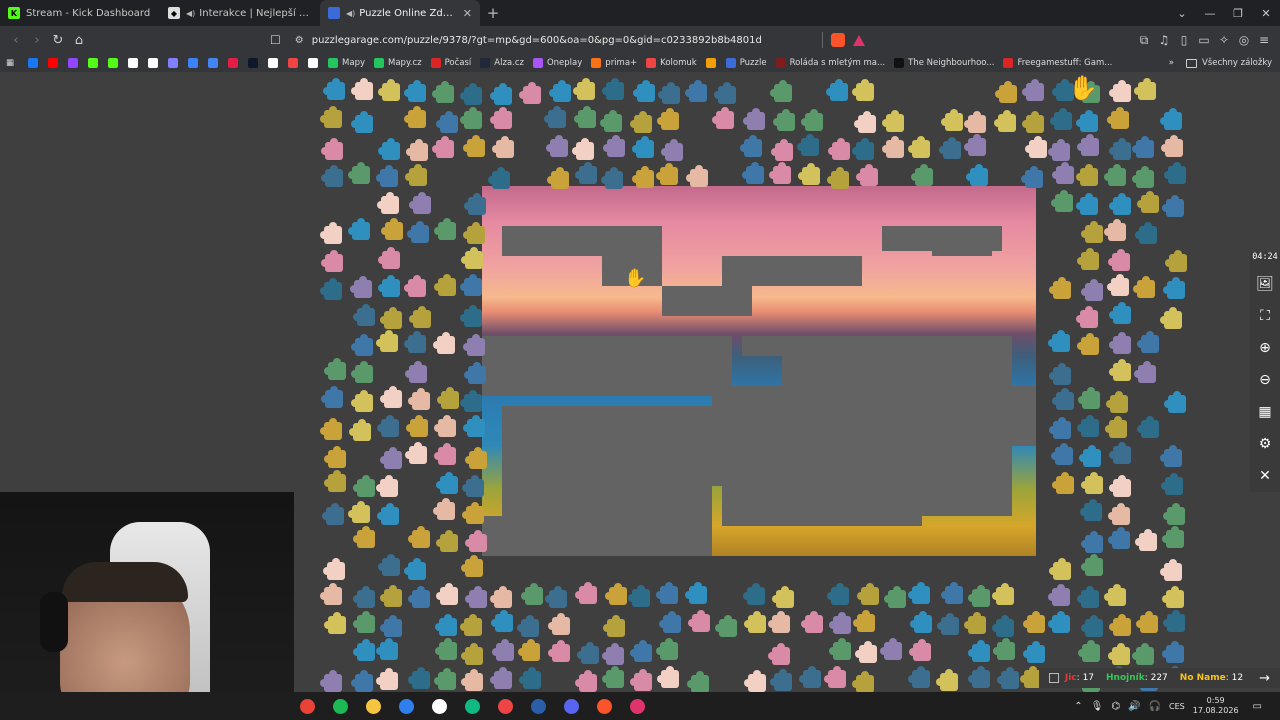 The height and width of the screenshot is (720, 1280). I want to click on clock: 0:59 17.08.2026, so click(1216, 706).